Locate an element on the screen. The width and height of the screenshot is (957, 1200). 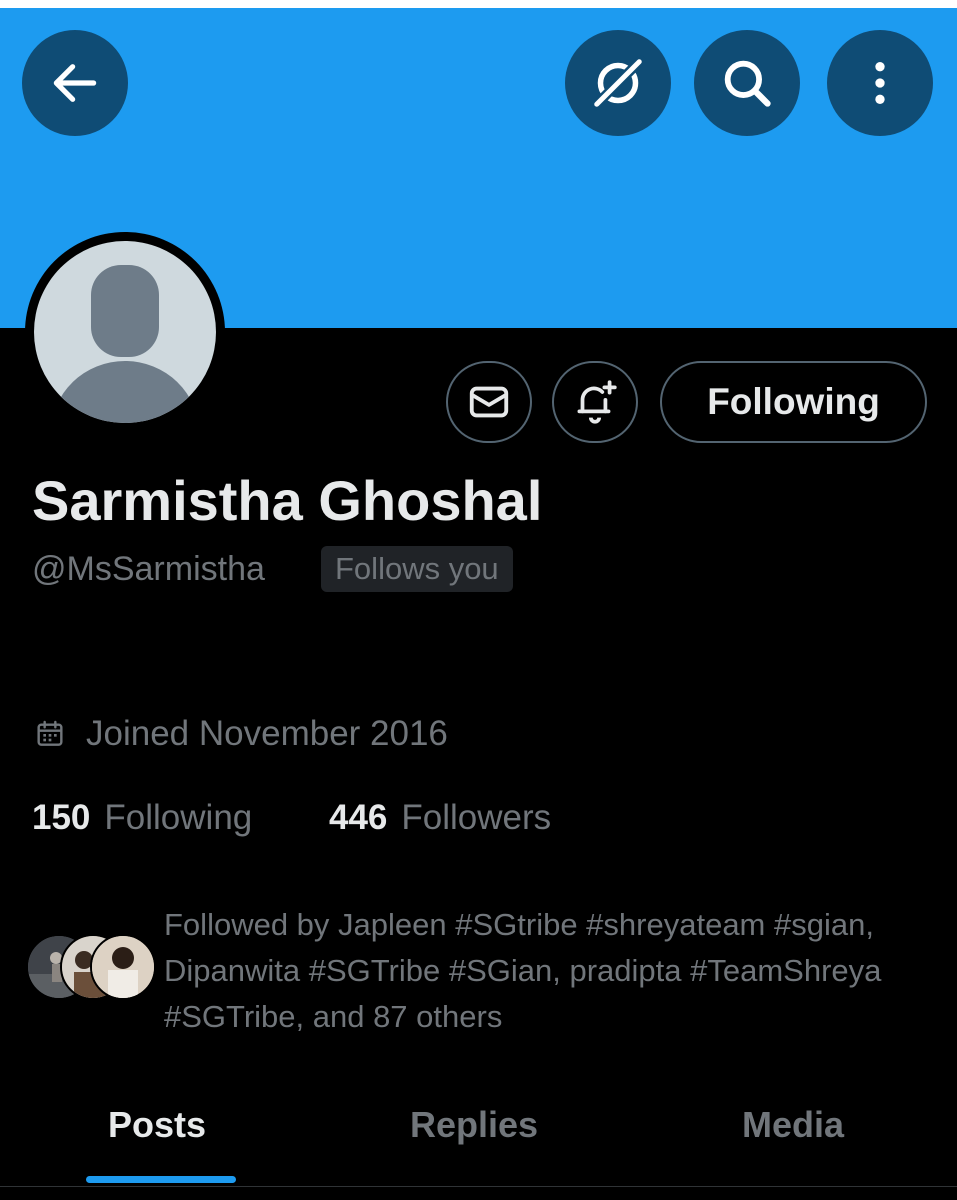
active-tab-indicator is located at coordinates (161, 1179).